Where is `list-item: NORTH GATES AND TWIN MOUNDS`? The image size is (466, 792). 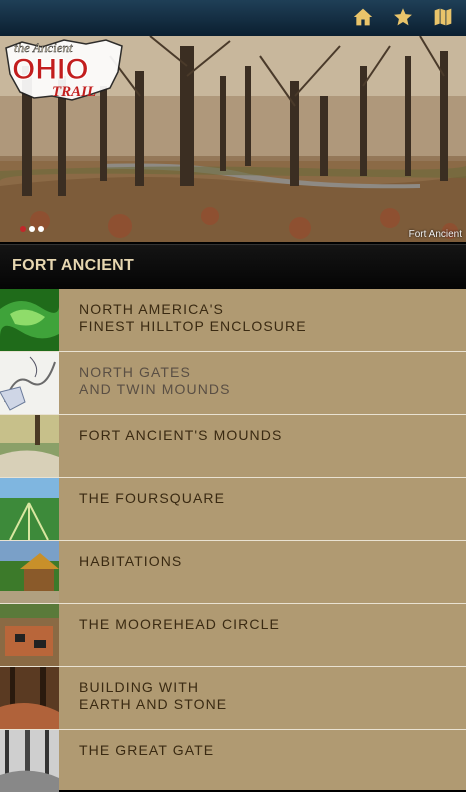 list-item: NORTH GATES AND TWIN MOUNDS is located at coordinates (233, 383).